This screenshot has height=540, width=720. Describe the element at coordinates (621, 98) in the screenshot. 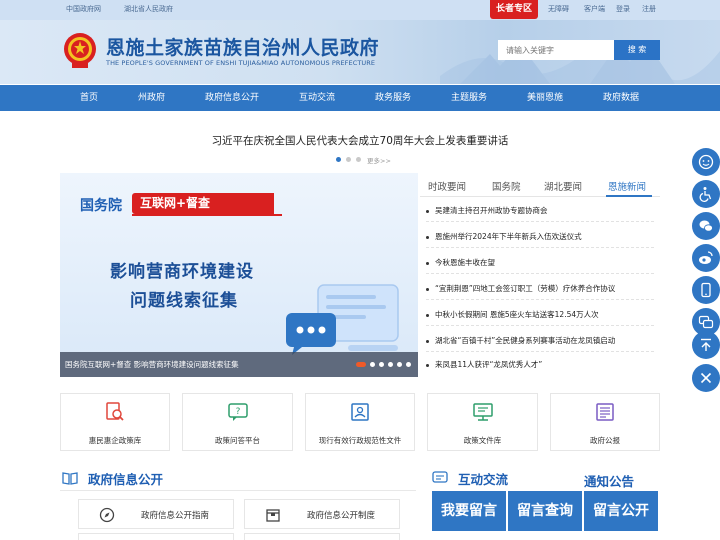

I see `nav-item-gov-data: 政府数据` at that location.